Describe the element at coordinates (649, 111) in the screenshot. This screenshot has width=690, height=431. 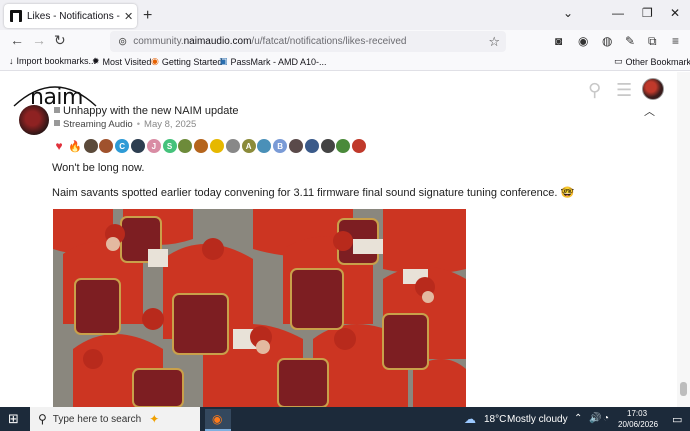
I see `collapse-chevron-icon: ︿` at that location.